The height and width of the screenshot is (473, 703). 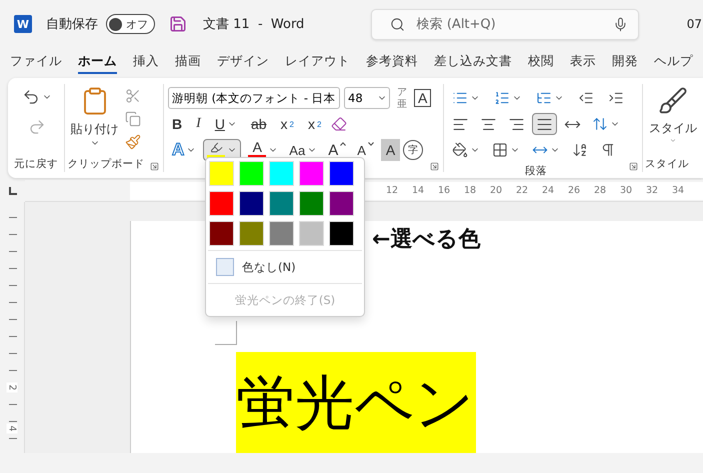 I want to click on window-title: 文書 11 - Word, so click(x=253, y=24).